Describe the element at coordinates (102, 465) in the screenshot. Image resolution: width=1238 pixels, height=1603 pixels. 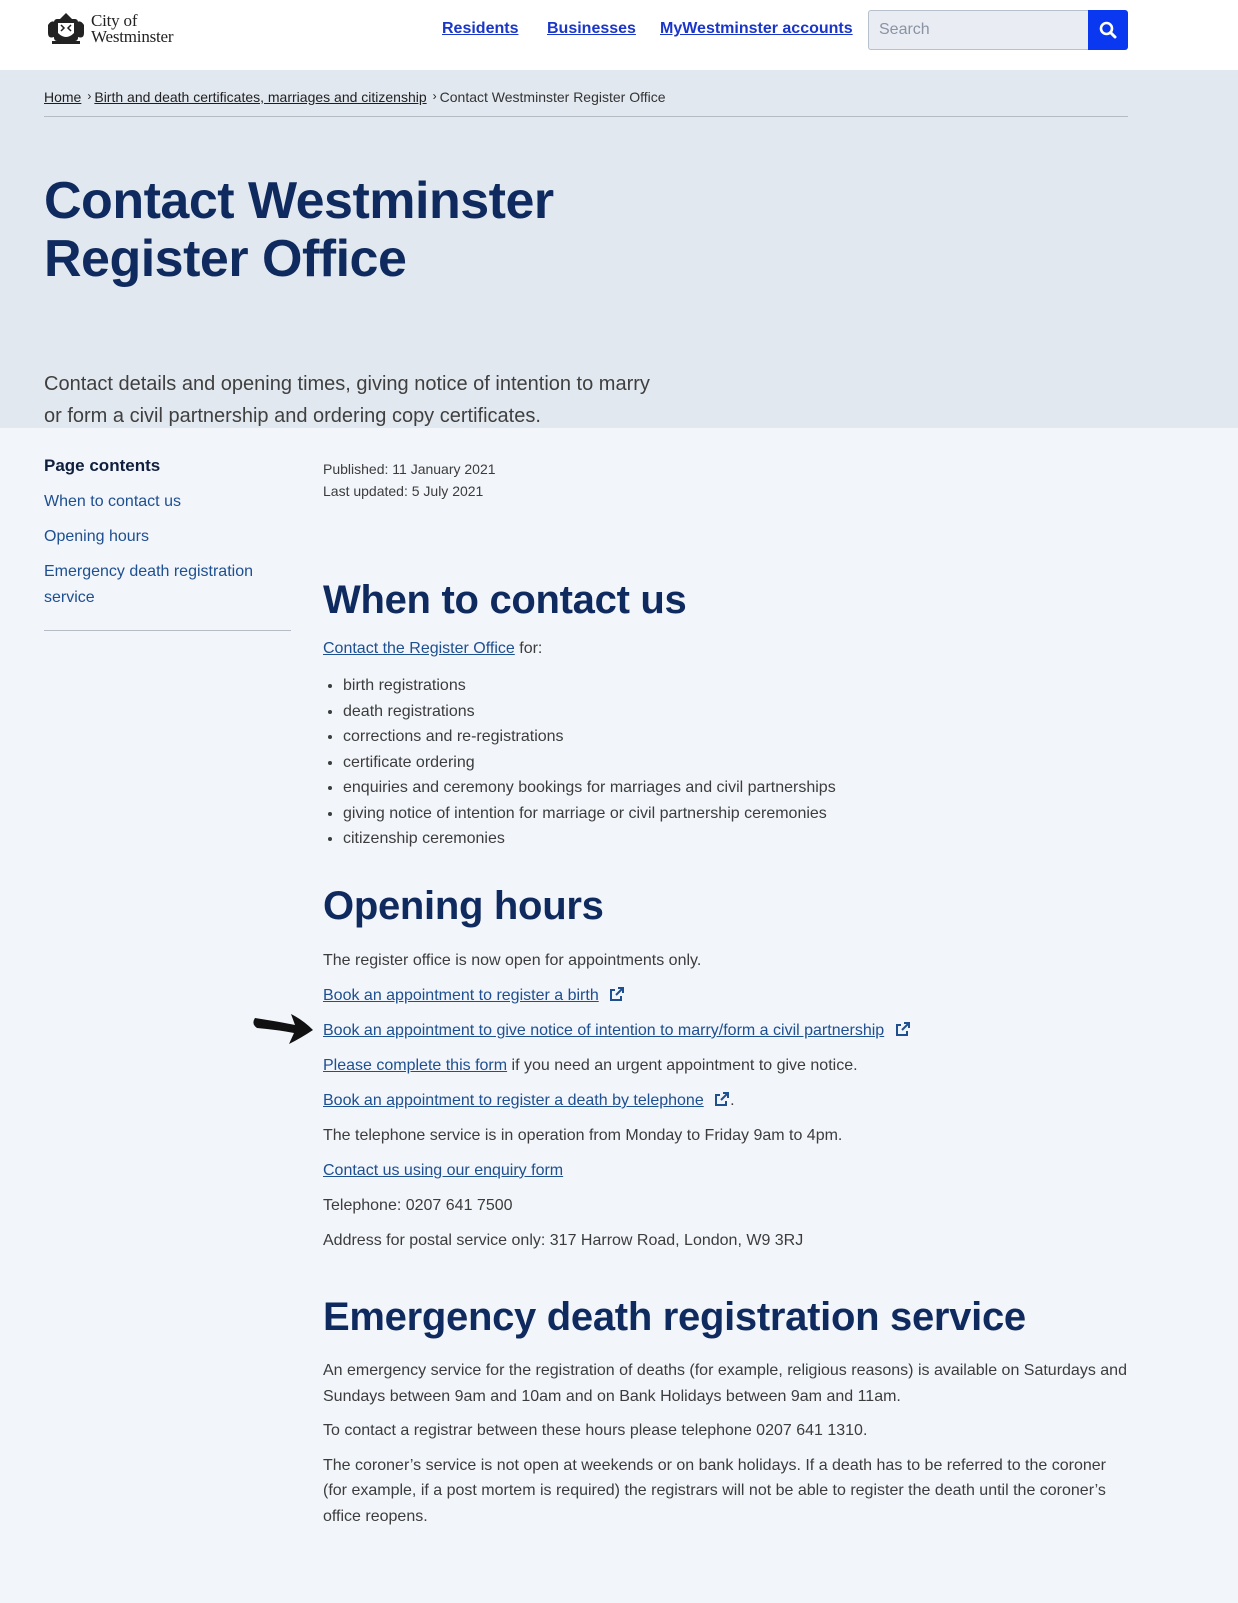
I see `page-contents-heading: Page contents` at that location.